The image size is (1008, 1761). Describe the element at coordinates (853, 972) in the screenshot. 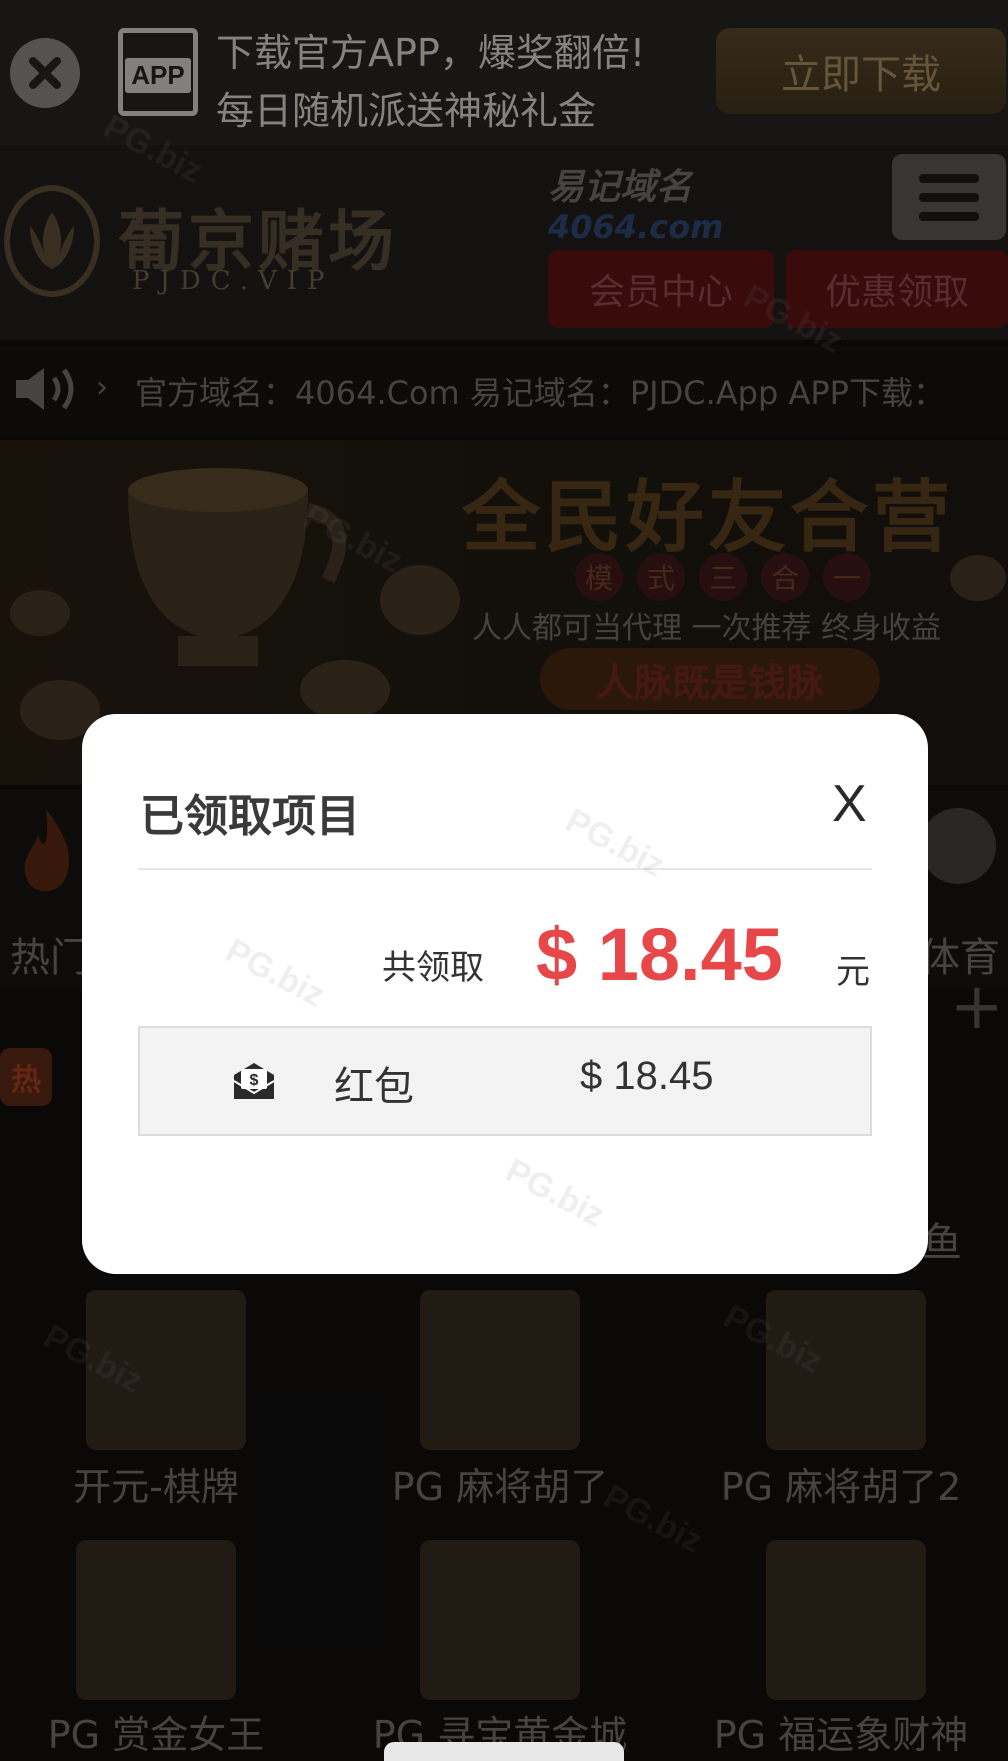

I see `currency-unit: 元` at that location.